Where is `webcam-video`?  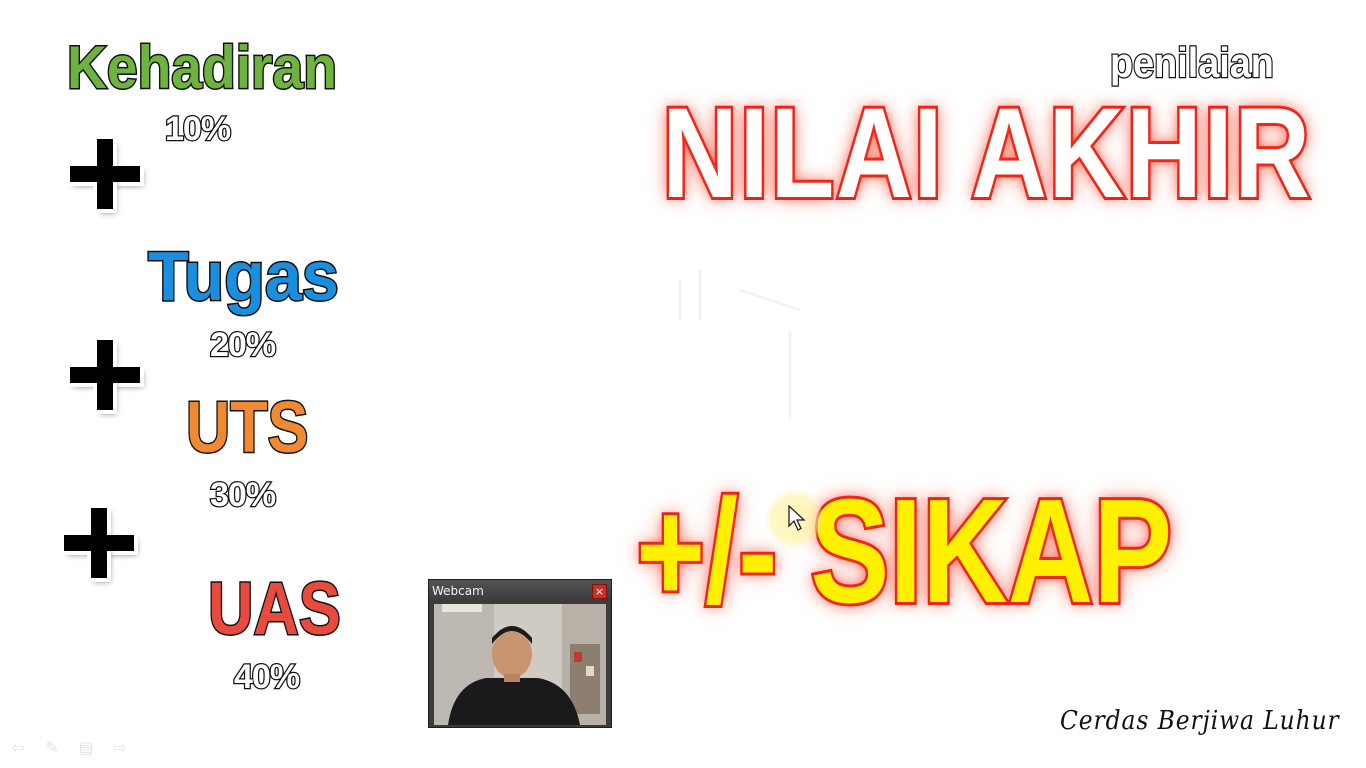
webcam-video is located at coordinates (520, 664).